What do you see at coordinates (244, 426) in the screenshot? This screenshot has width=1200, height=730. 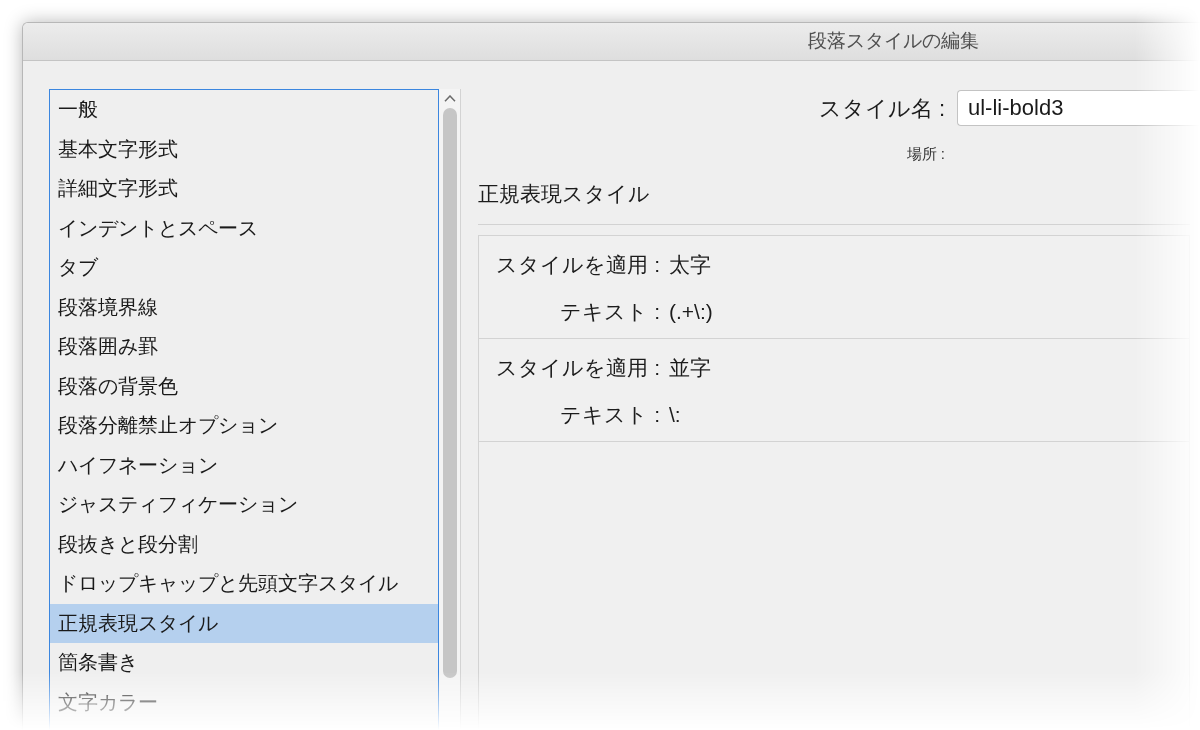 I see `sidebar-item: 段落分離禁止オプション` at bounding box center [244, 426].